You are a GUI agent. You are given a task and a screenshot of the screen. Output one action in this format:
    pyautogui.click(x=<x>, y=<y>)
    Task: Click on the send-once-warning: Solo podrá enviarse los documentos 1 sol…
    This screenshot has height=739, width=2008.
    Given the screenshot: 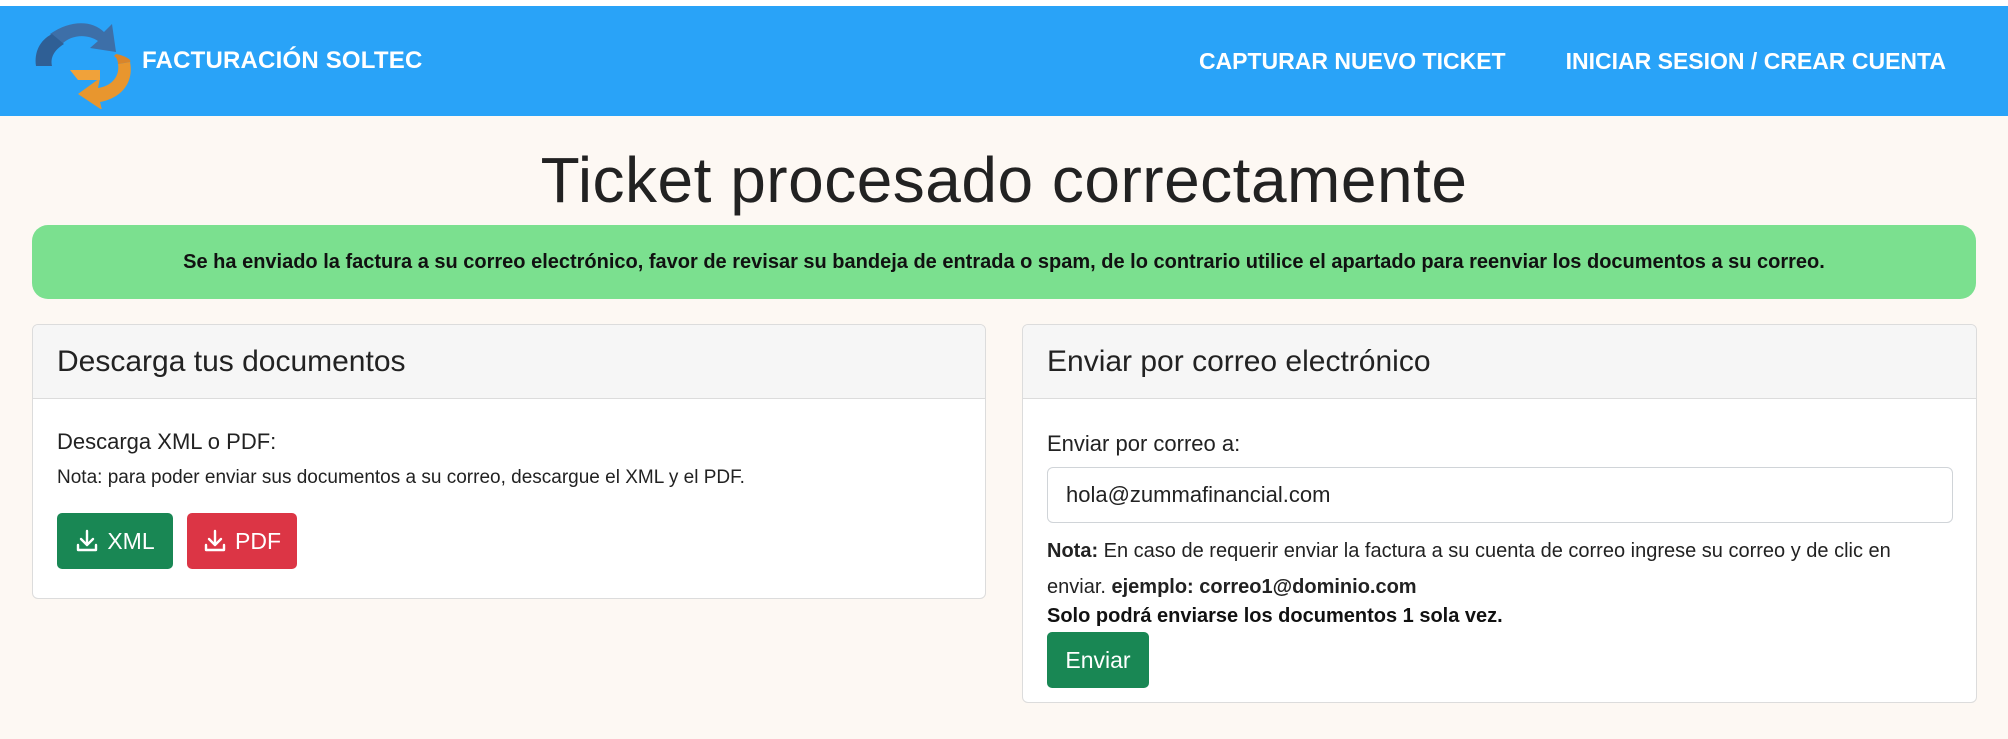 What is the action you would take?
    pyautogui.click(x=1275, y=616)
    